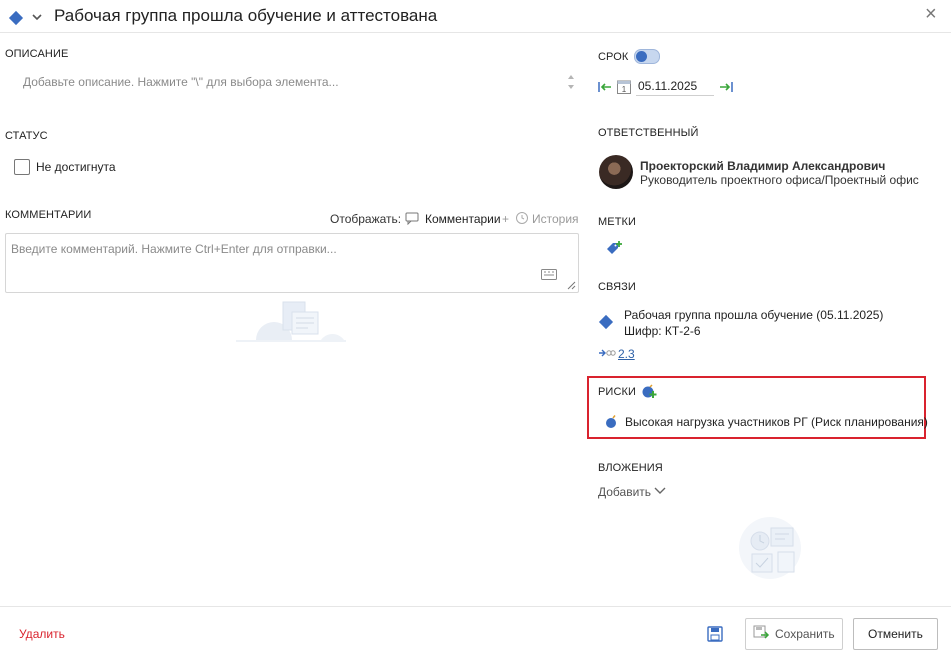 This screenshot has width=951, height=657. What do you see at coordinates (522, 218) in the screenshot?
I see `history-icon` at bounding box center [522, 218].